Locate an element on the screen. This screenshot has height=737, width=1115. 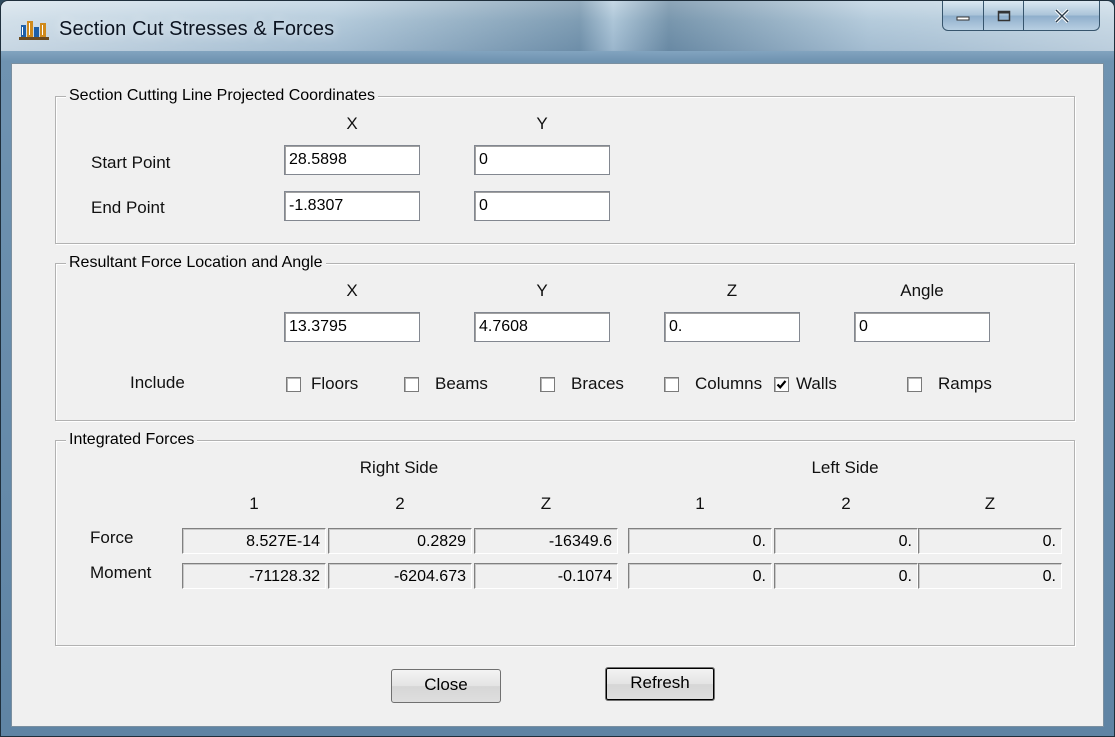
floors-checkbox is located at coordinates (293, 384).